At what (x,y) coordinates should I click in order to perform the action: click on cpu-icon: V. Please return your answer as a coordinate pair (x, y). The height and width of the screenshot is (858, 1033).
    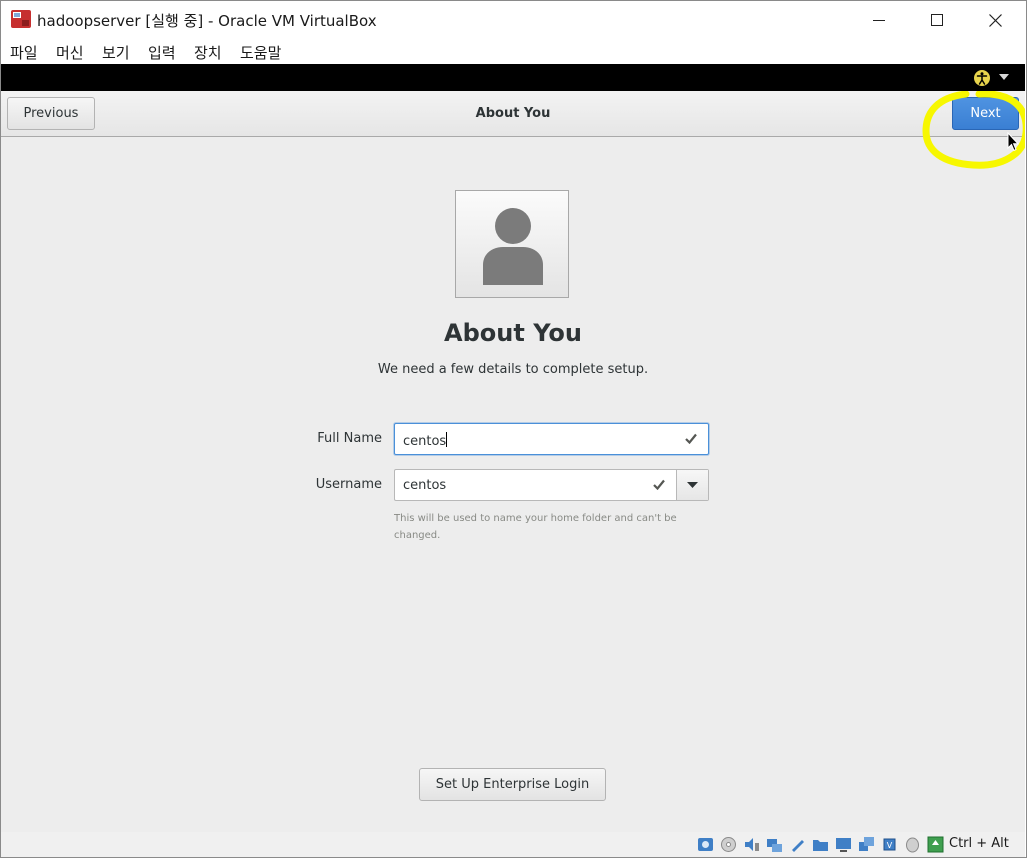
    Looking at the image, I should click on (889, 844).